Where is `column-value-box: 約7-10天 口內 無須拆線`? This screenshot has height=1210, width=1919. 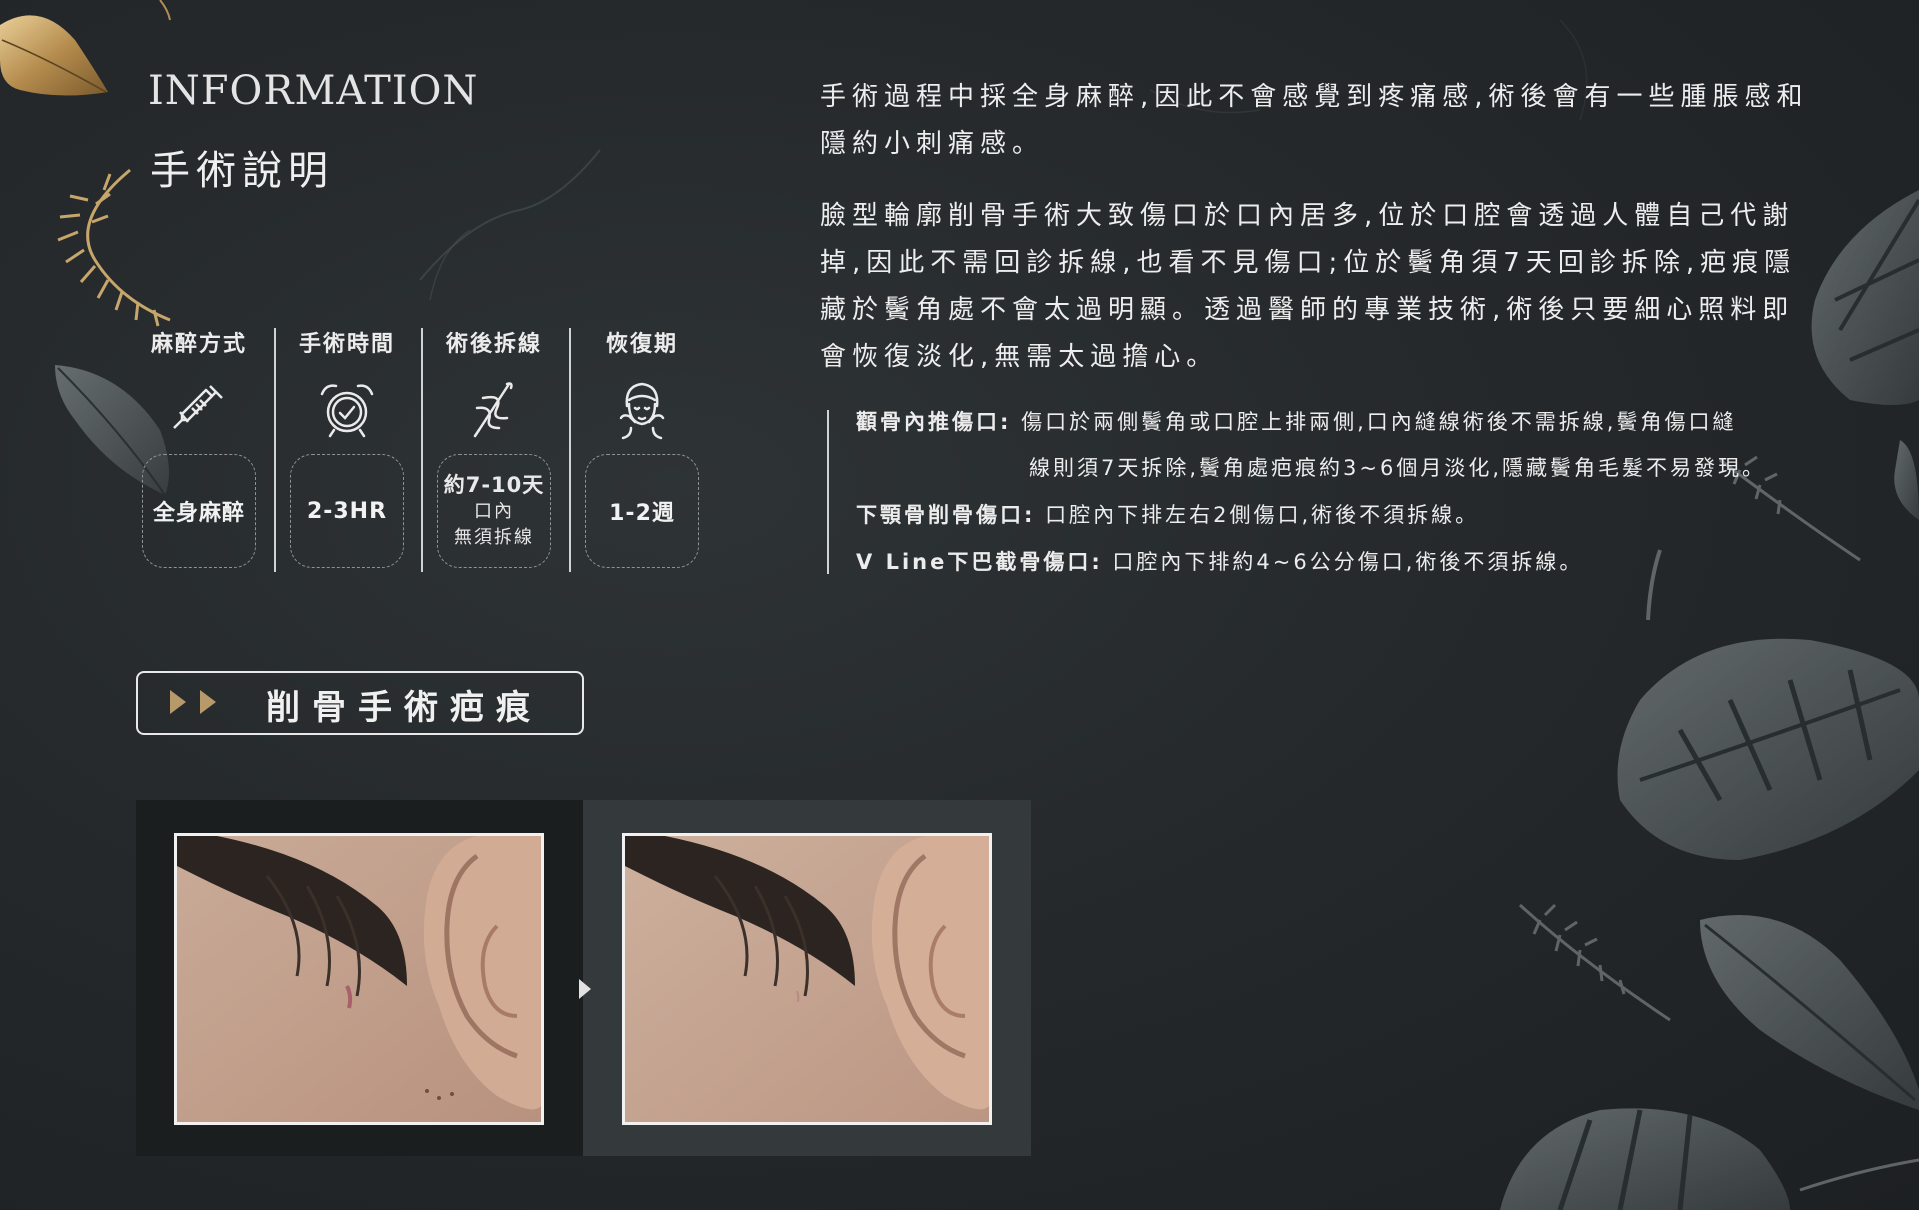 column-value-box: 約7-10天 口內 無須拆線 is located at coordinates (494, 511).